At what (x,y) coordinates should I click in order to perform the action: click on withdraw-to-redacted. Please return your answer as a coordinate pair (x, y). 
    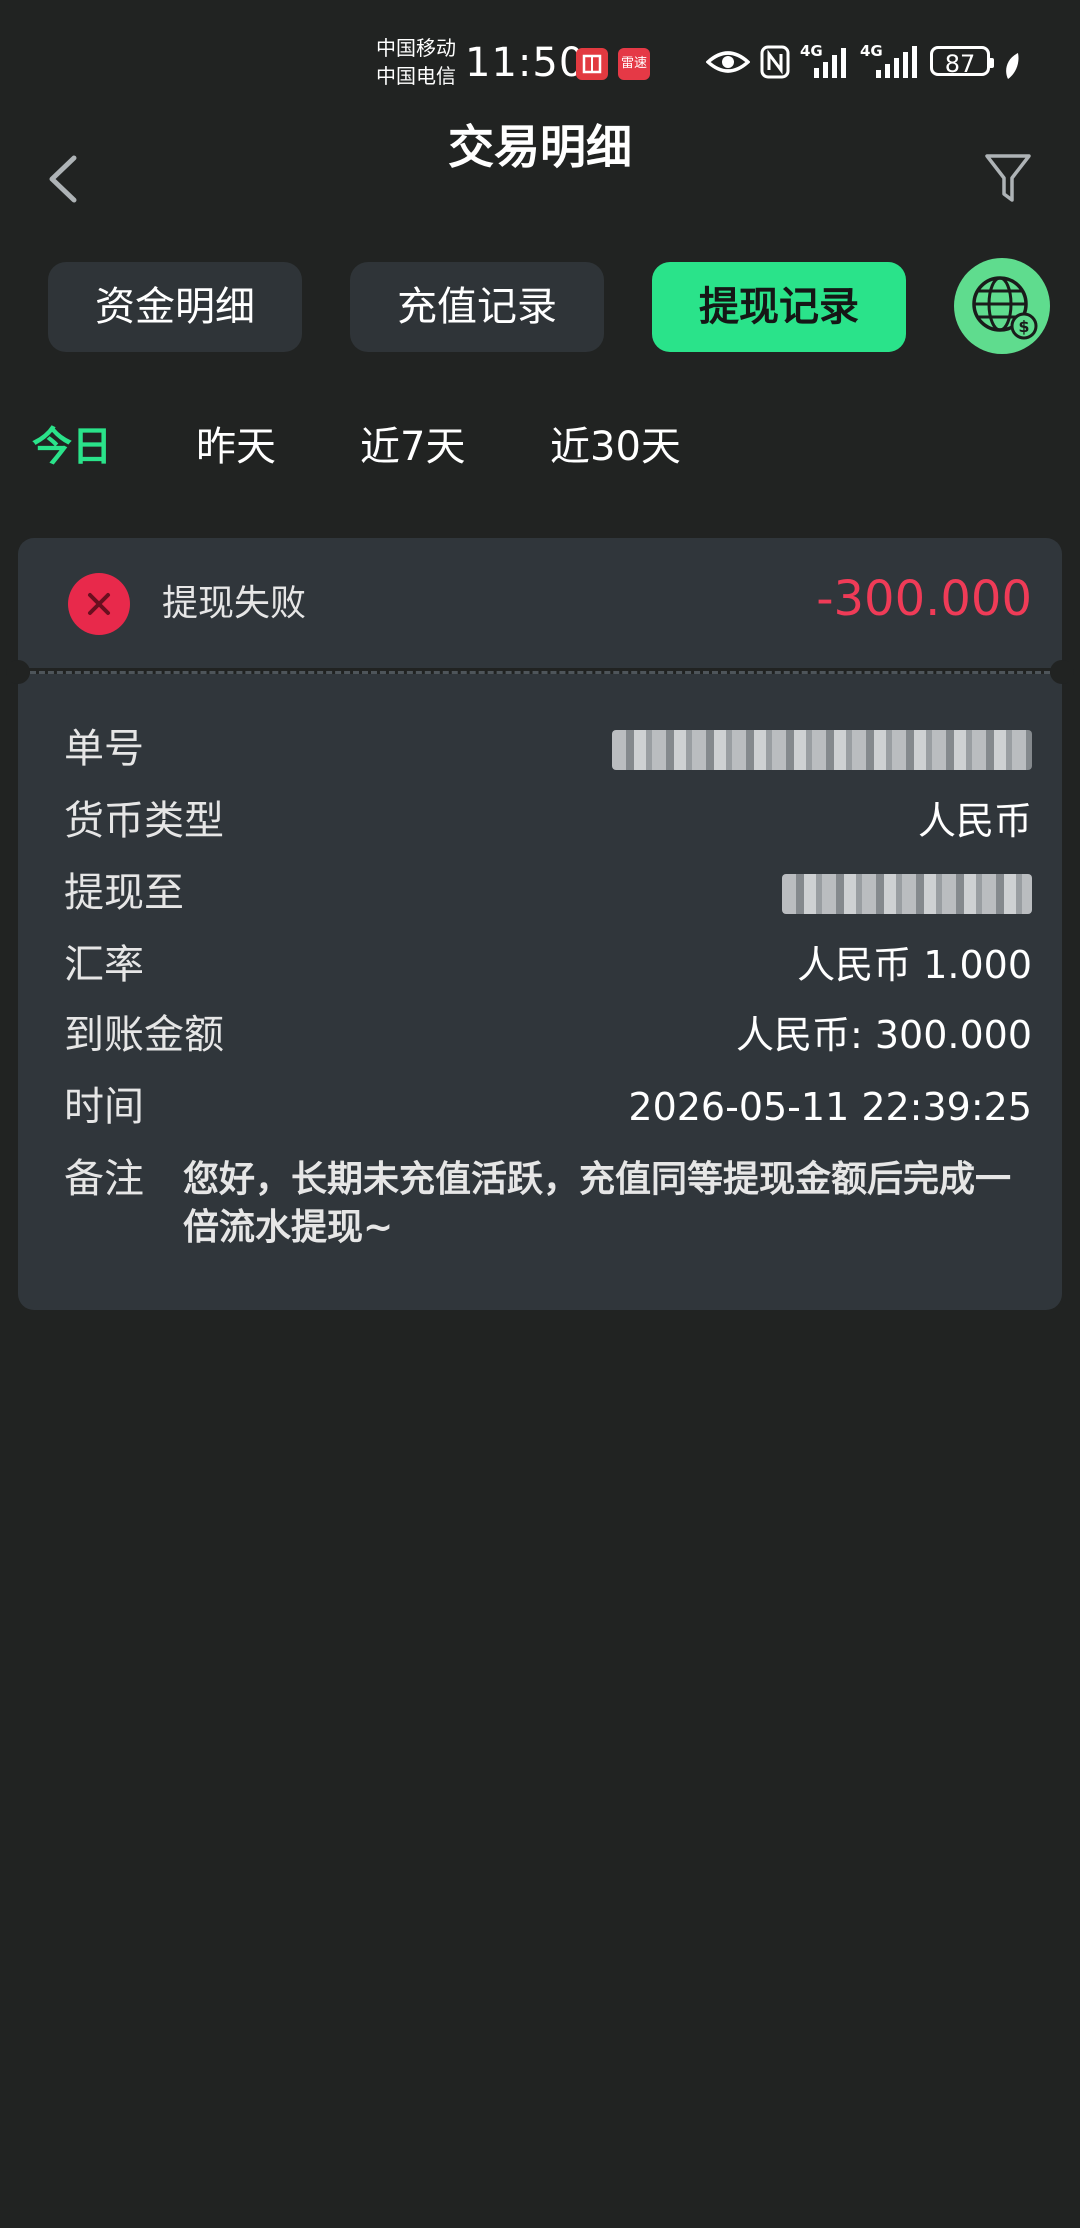
    Looking at the image, I should click on (907, 894).